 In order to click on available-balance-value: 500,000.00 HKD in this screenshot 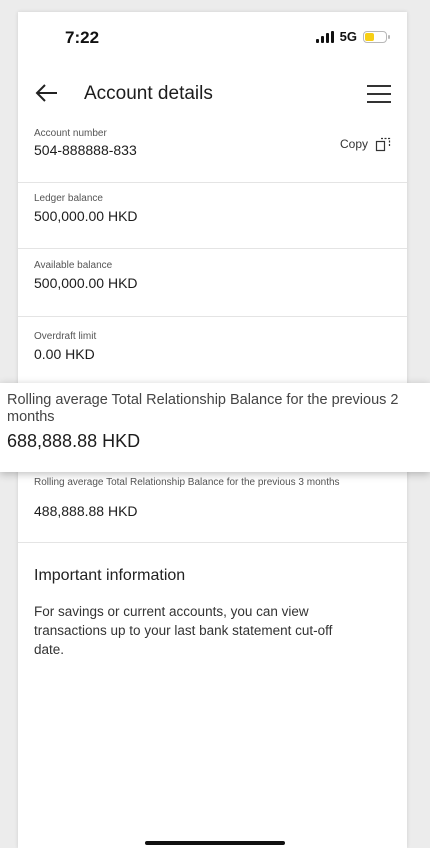, I will do `click(86, 283)`.